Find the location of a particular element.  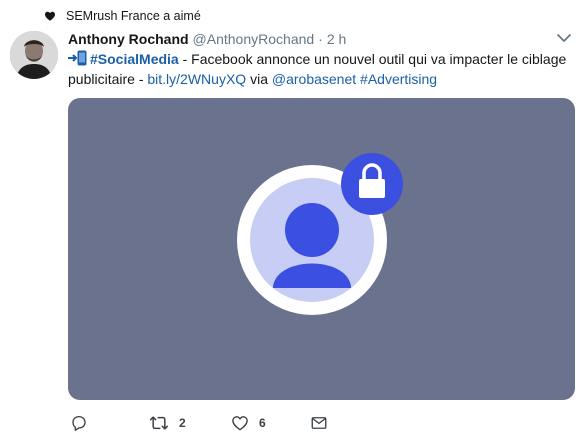

chevron-down-icon is located at coordinates (564, 38).